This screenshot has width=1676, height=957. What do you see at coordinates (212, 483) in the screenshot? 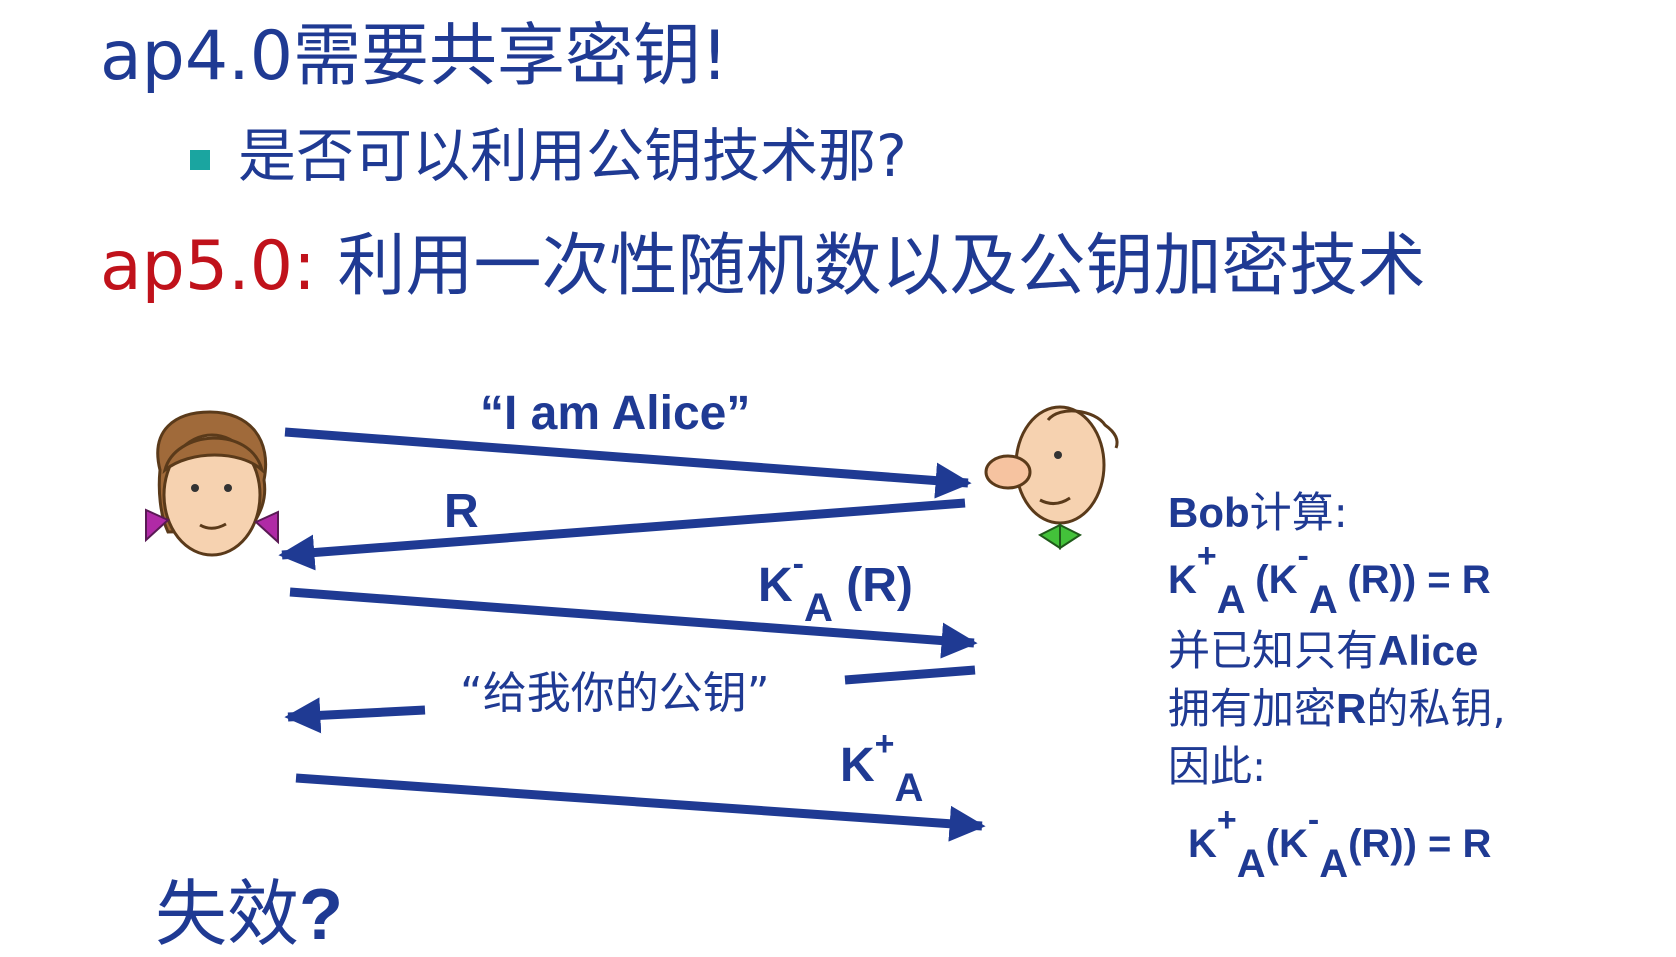
I see `alice-figure-icon` at bounding box center [212, 483].